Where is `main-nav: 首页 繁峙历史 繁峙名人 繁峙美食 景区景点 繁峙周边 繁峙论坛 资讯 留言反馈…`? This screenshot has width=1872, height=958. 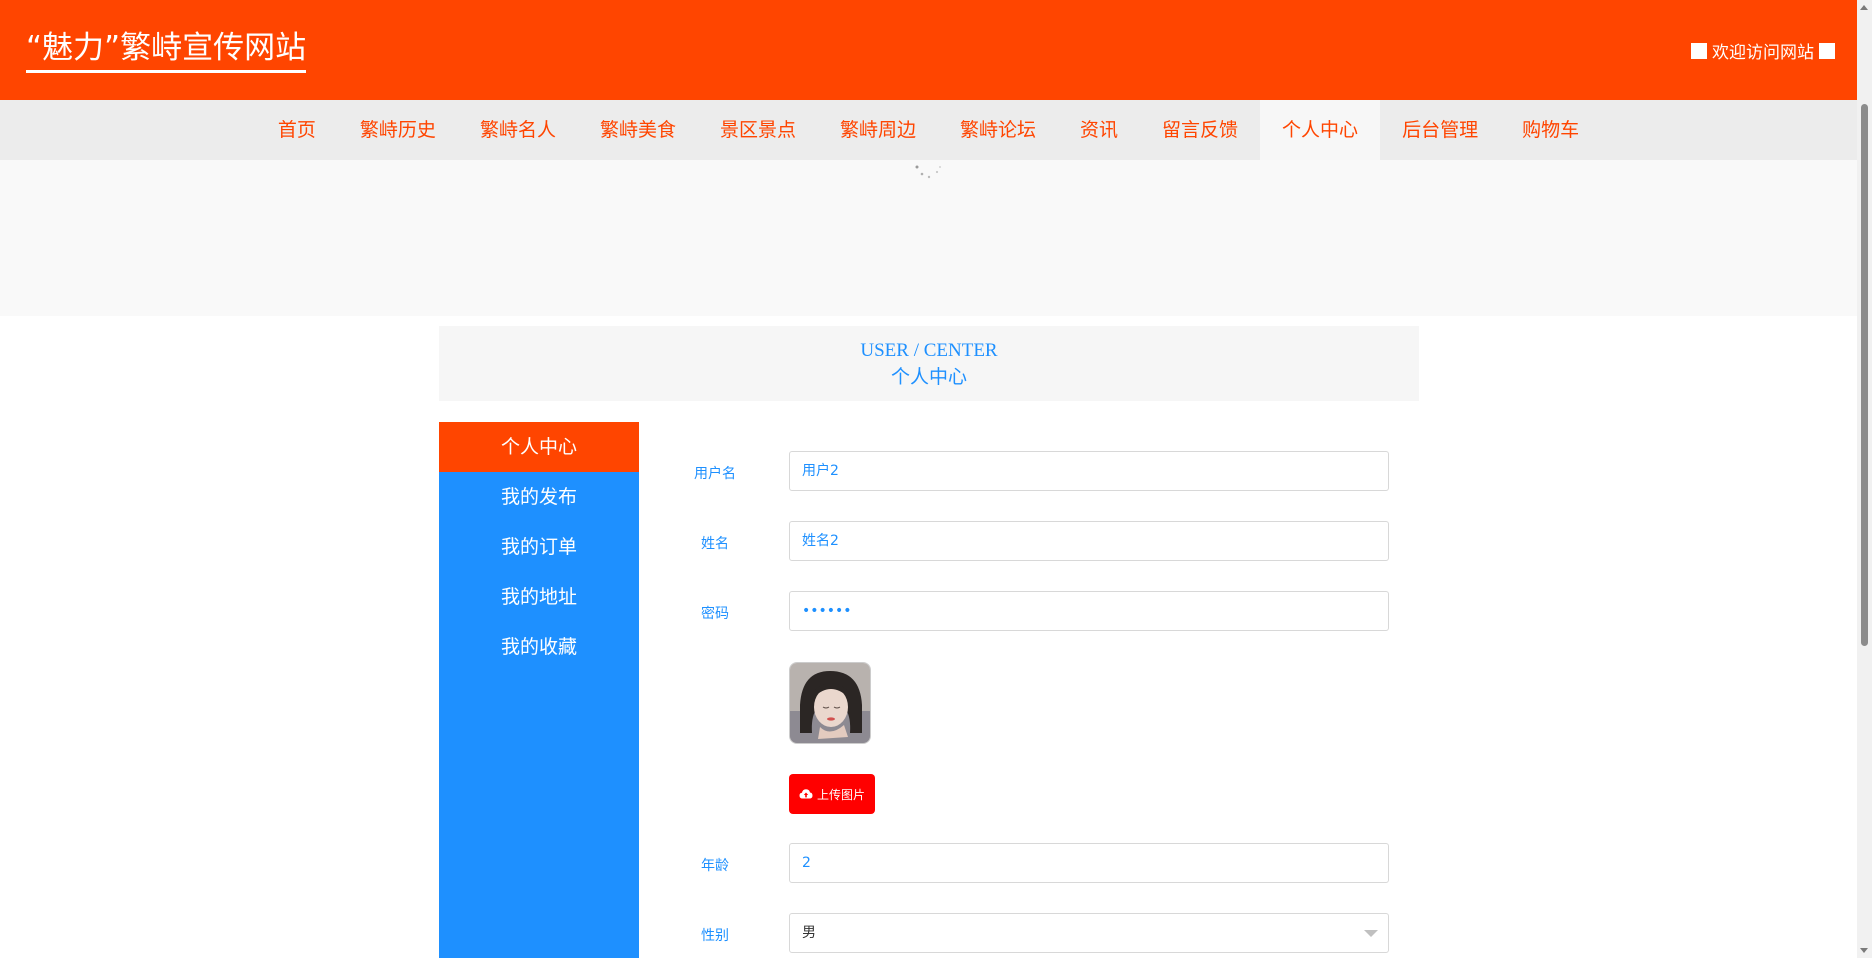 main-nav: 首页 繁峙历史 繁峙名人 繁峙美食 景区景点 繁峙周边 繁峙论坛 资讯 留言反馈… is located at coordinates (928, 130).